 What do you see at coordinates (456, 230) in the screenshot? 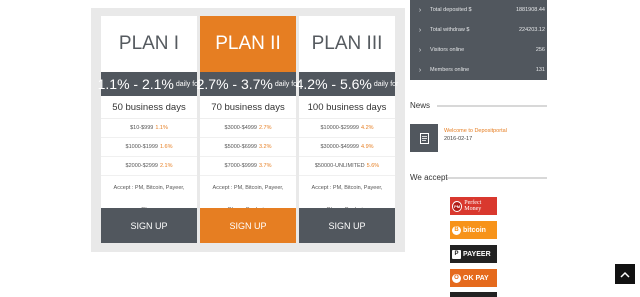
I see `bitcoin-icon: B` at bounding box center [456, 230].